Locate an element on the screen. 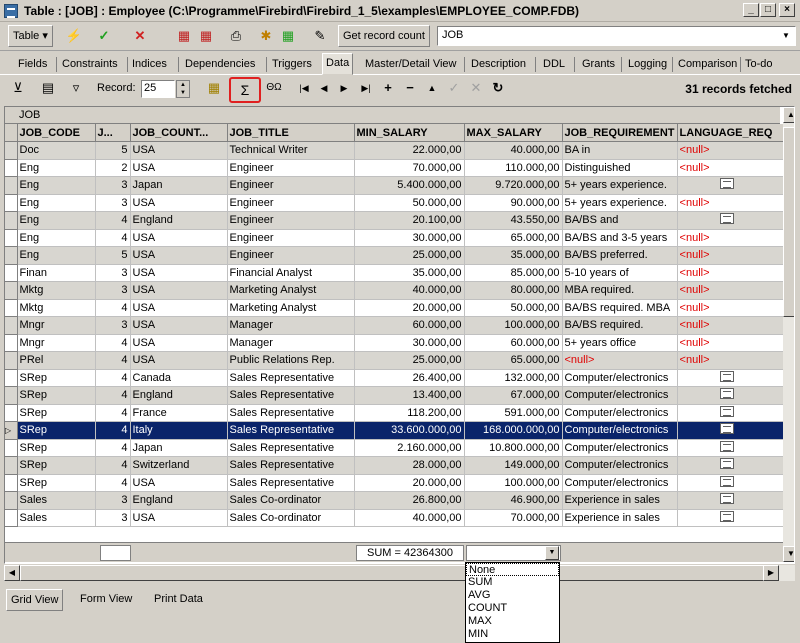 This screenshot has height=643, width=800. table-cell: 90.000,00 is located at coordinates (513, 203).